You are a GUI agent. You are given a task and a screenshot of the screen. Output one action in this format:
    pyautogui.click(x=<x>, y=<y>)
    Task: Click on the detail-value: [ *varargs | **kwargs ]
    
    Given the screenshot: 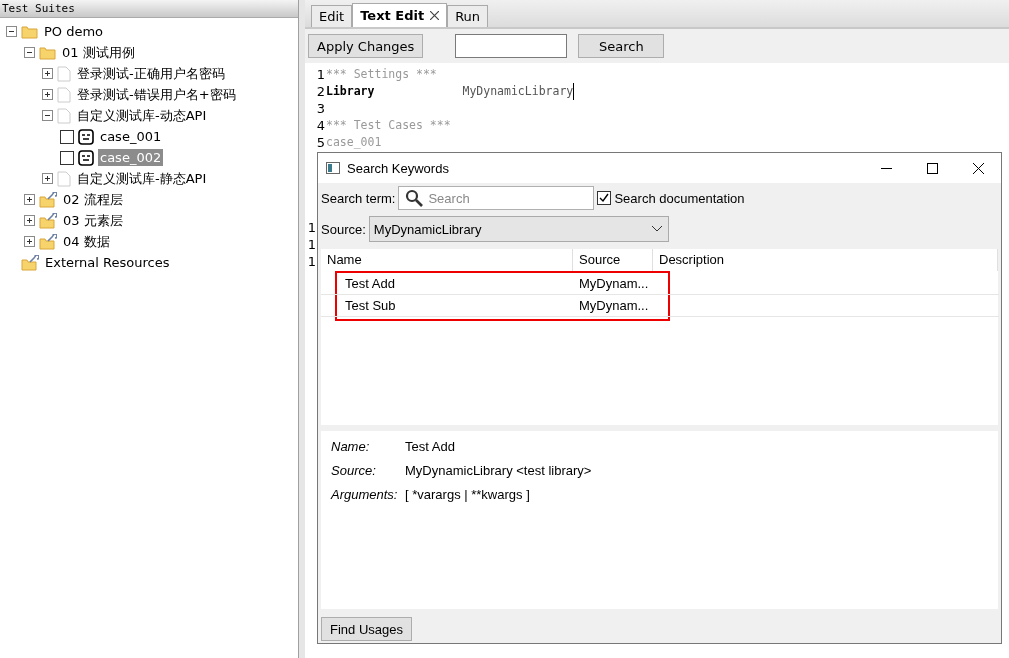 What is the action you would take?
    pyautogui.click(x=467, y=494)
    